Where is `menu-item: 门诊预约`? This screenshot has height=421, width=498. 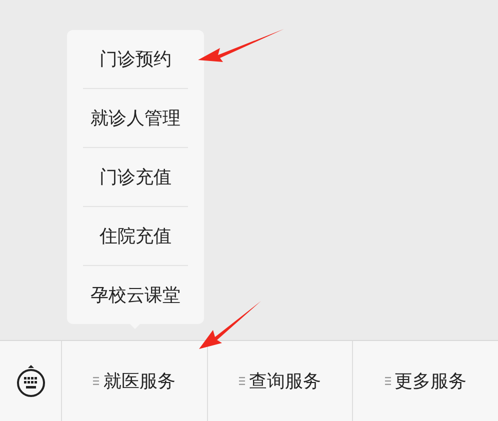
menu-item: 门诊预约 is located at coordinates (135, 59).